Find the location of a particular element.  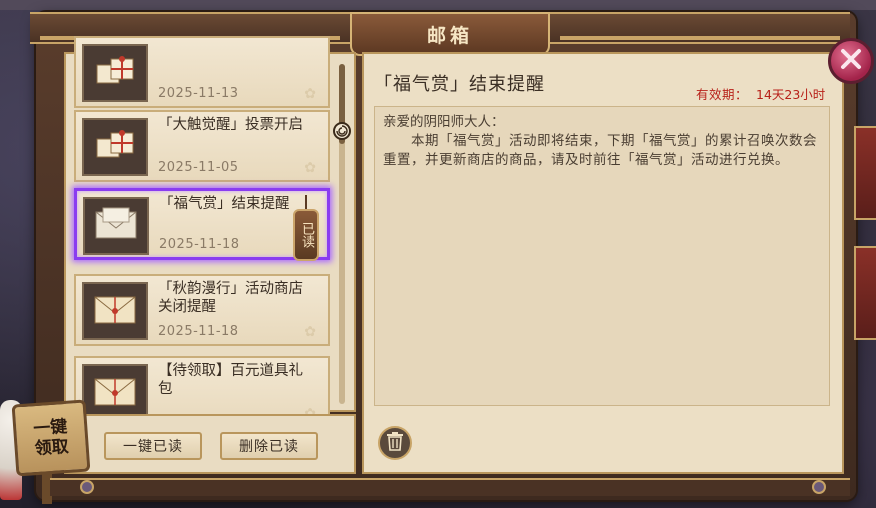

expiry-label: 有效期： is located at coordinates (722, 94).